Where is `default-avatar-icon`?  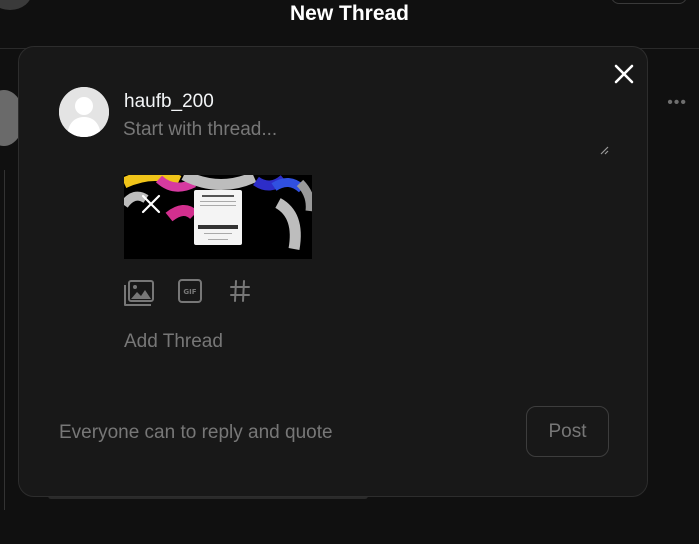
default-avatar-icon is located at coordinates (84, 112).